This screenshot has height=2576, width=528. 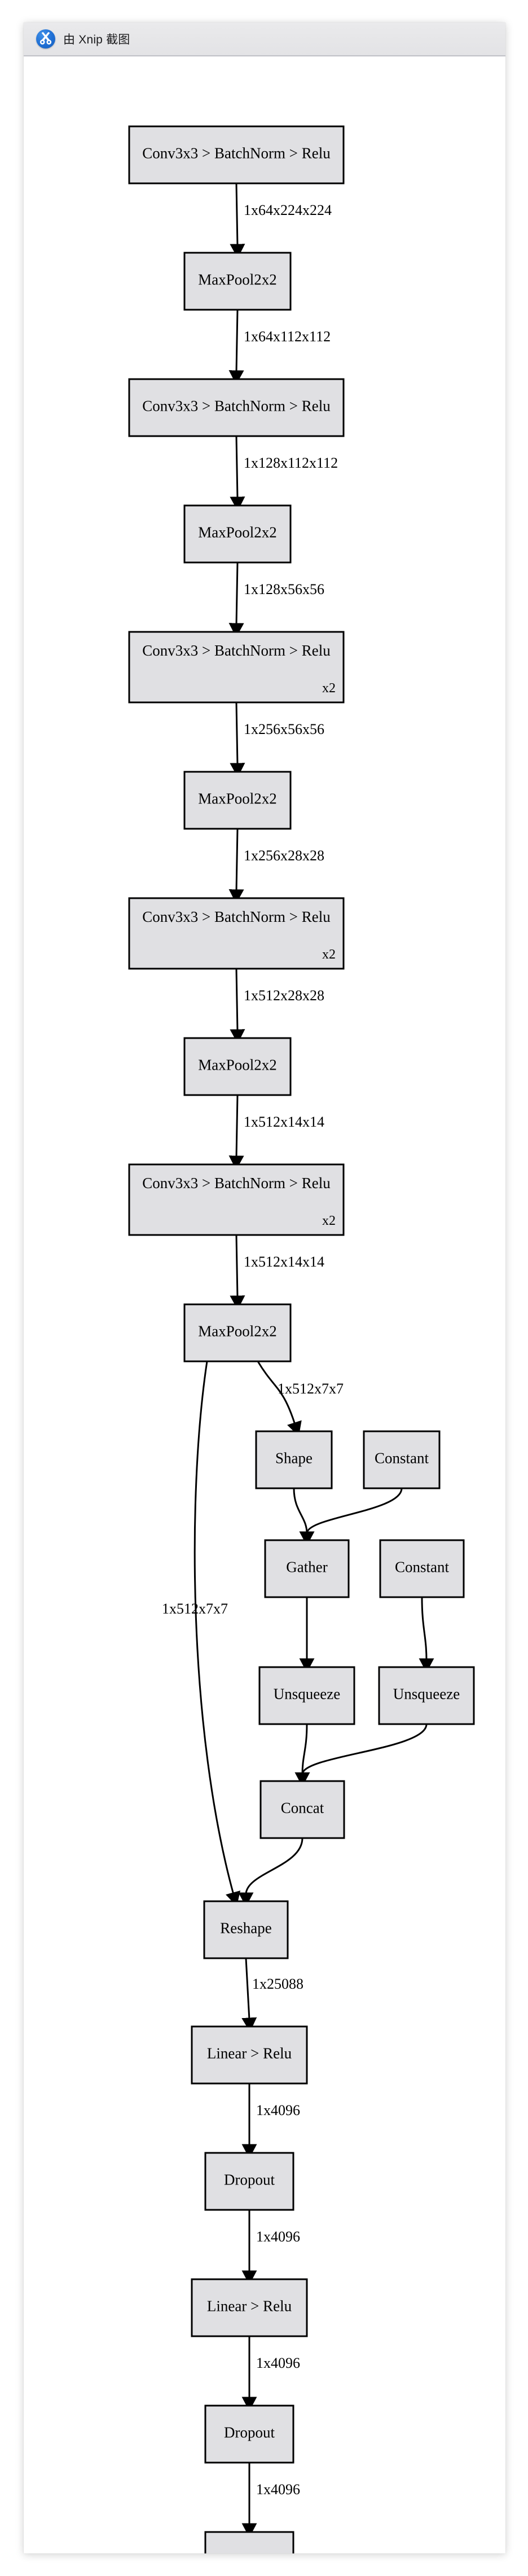 I want to click on graph-node-pool5: MaxPool2x2, so click(x=237, y=1333).